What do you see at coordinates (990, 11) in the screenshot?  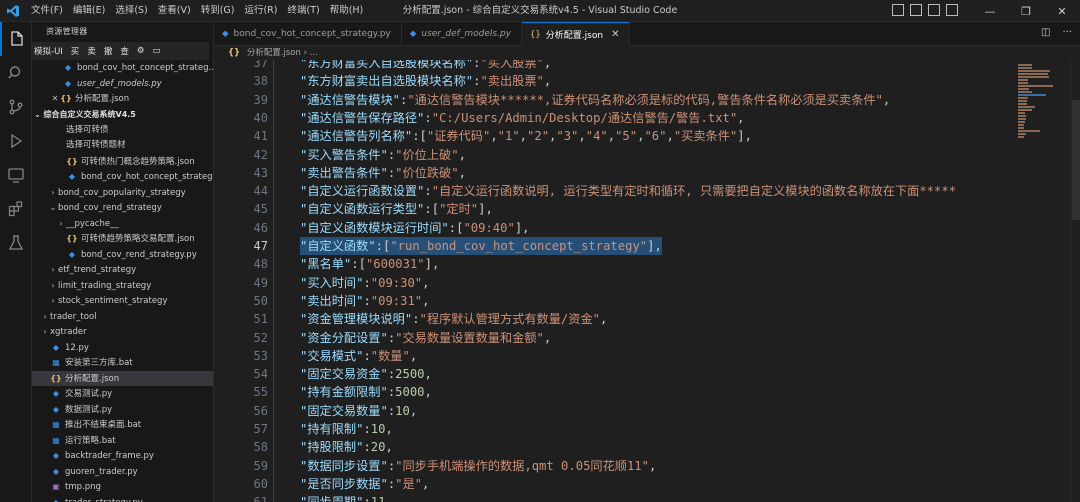 I see `minimize-button: —` at bounding box center [990, 11].